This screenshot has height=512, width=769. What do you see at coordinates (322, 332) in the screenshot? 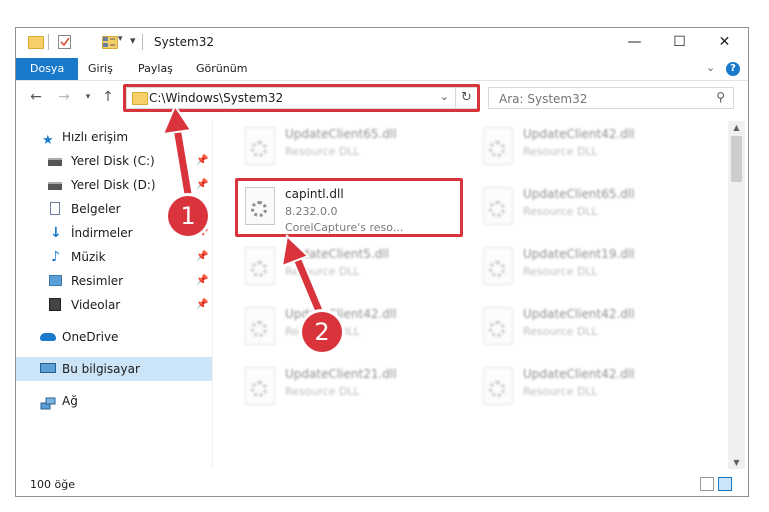
I see `step-2-badge: 2` at bounding box center [322, 332].